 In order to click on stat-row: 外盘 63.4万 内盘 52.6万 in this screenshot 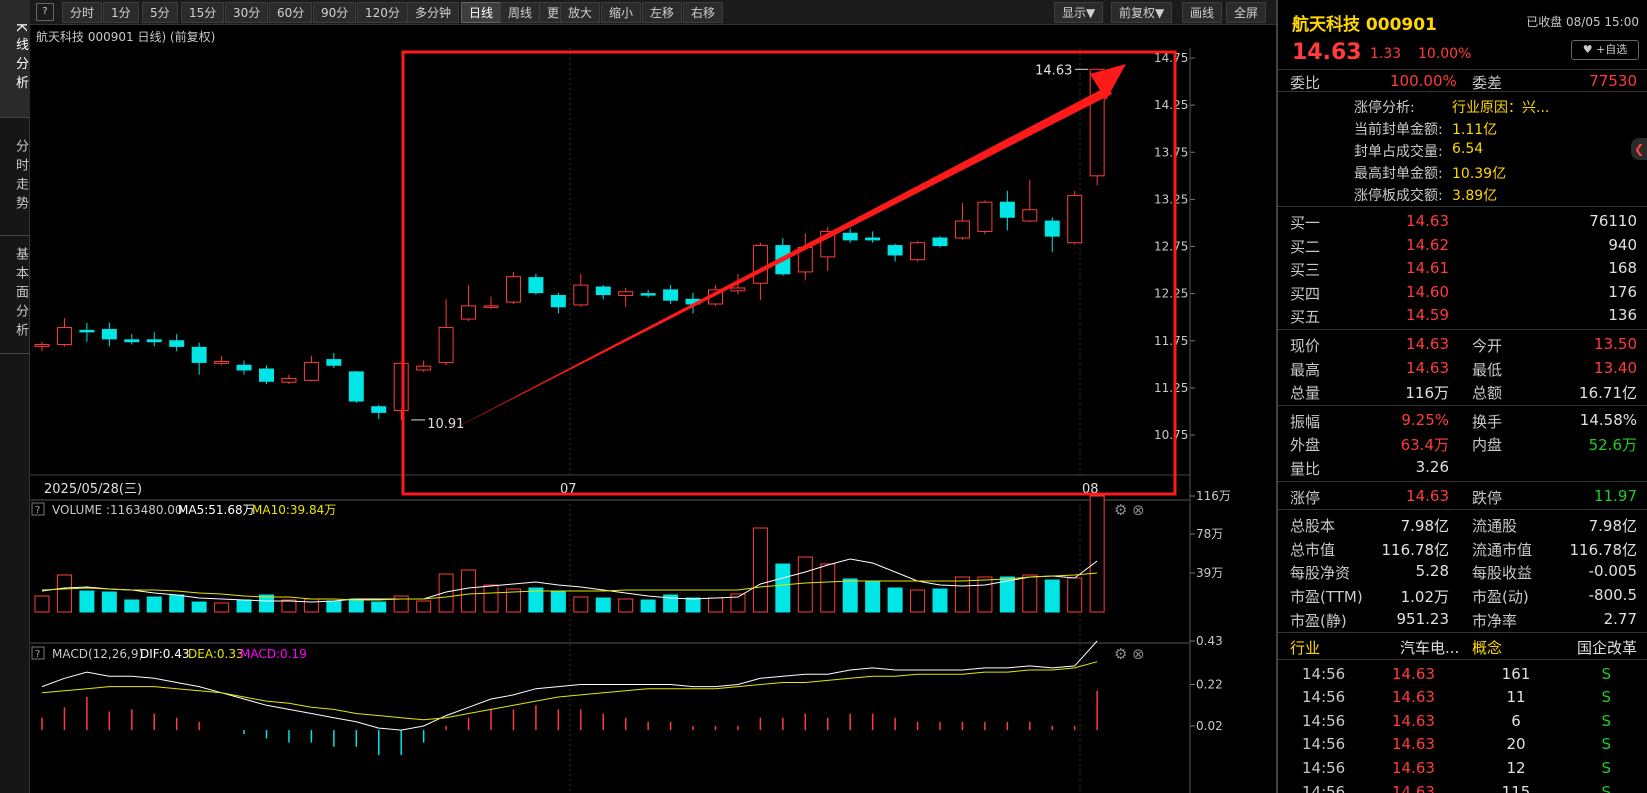, I will do `click(1462, 443)`.